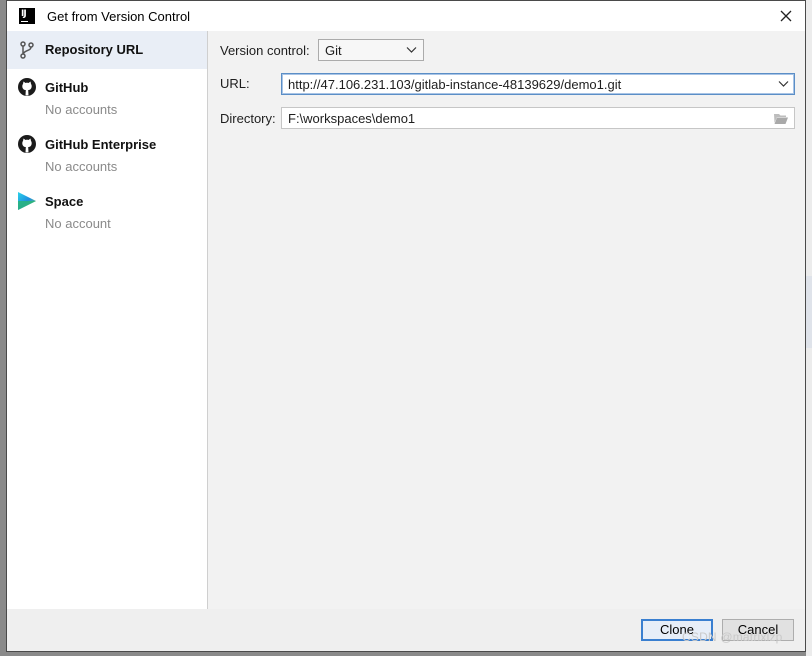  I want to click on sidebar-item-account-status: No account, so click(78, 223).